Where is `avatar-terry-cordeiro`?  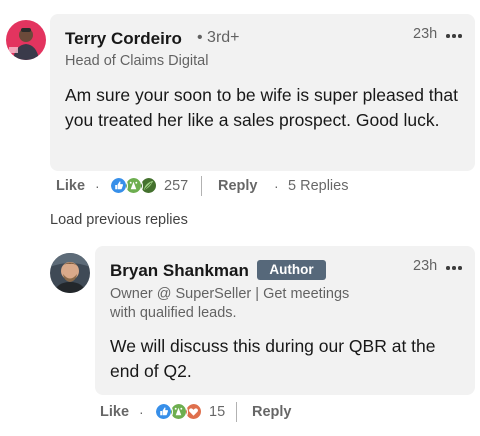
avatar-terry-cordeiro is located at coordinates (26, 40).